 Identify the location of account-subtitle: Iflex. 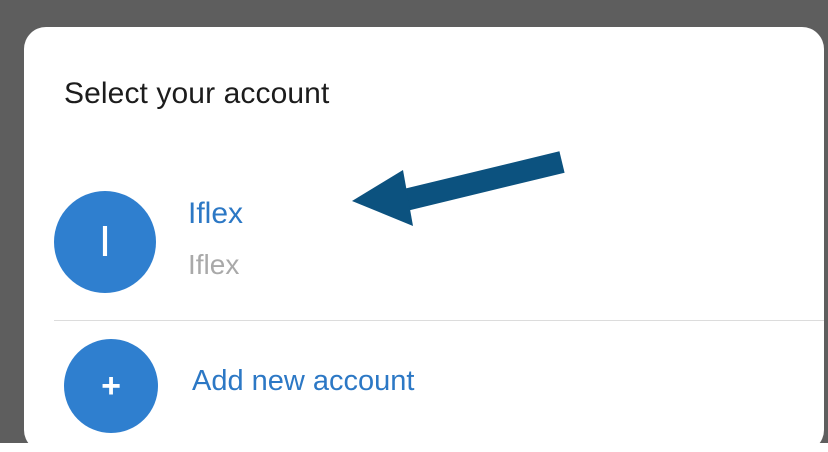
(214, 264).